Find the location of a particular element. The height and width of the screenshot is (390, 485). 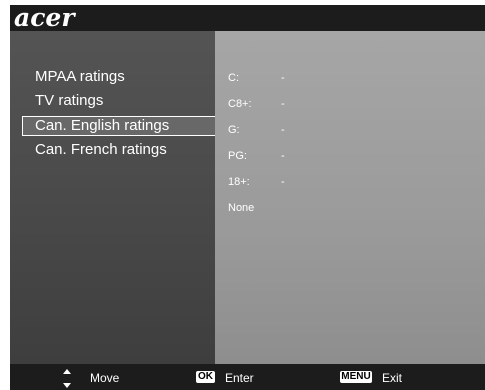

rating-key-18plus: 18+: is located at coordinates (239, 182).